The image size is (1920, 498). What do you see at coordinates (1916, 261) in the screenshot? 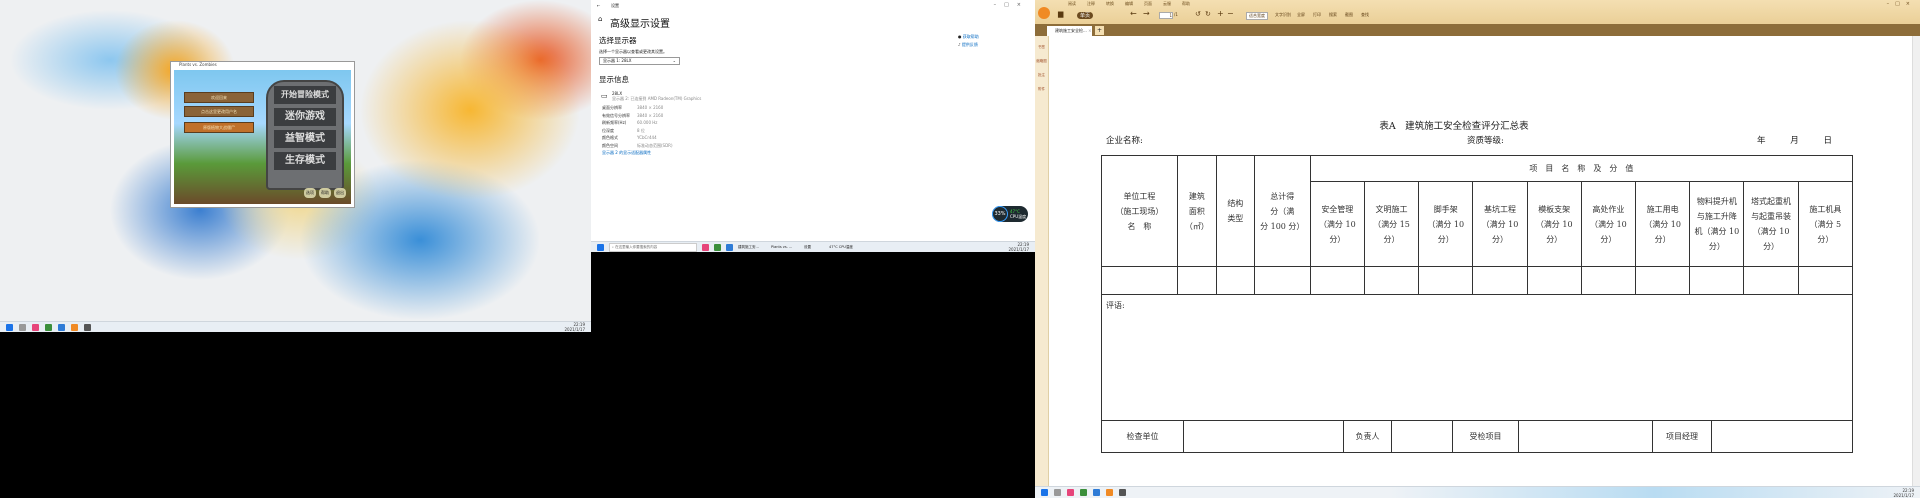
I see `vertical-scrollbar` at bounding box center [1916, 261].